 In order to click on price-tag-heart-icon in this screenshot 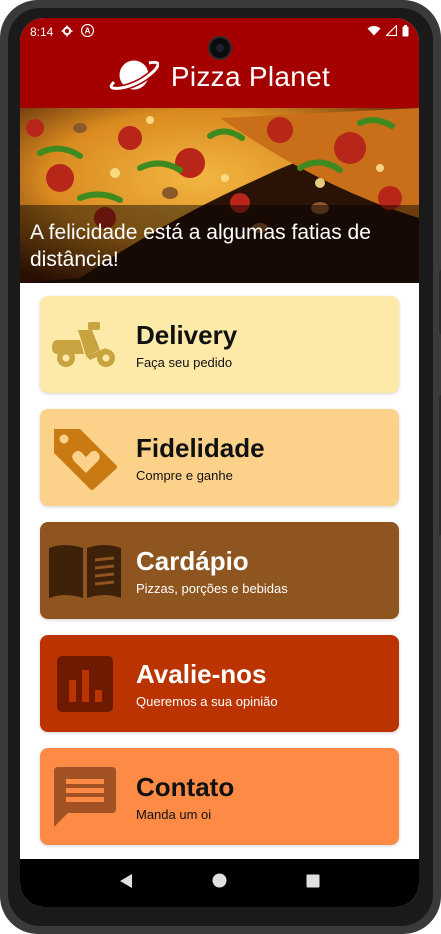, I will do `click(85, 457)`.